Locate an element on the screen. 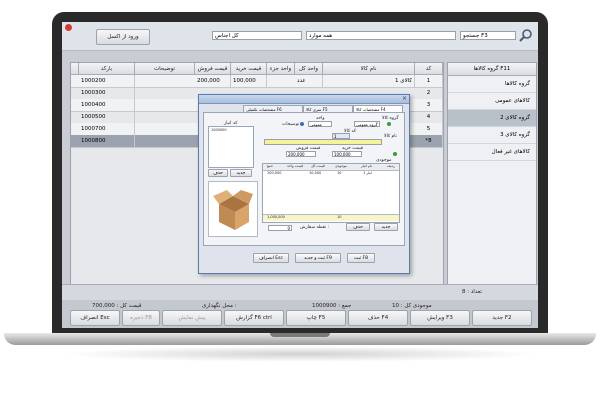 The image size is (600, 400). cell-code: *8 is located at coordinates (429, 141).